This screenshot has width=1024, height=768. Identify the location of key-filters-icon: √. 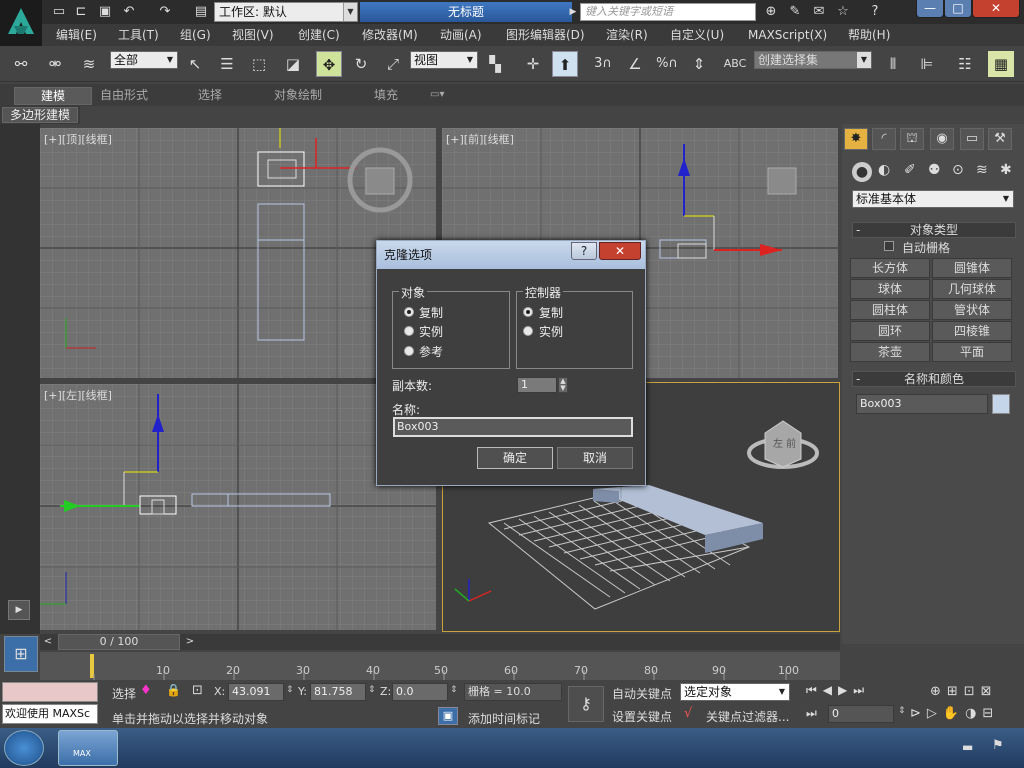
(688, 713).